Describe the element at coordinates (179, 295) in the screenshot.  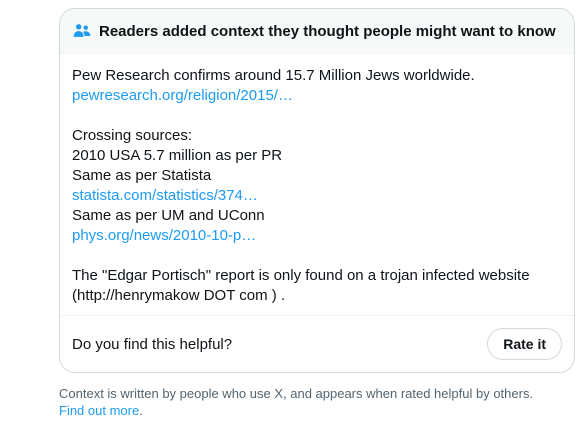
I see `note-text-line: (http://henrymakow DOT com ) .` at that location.